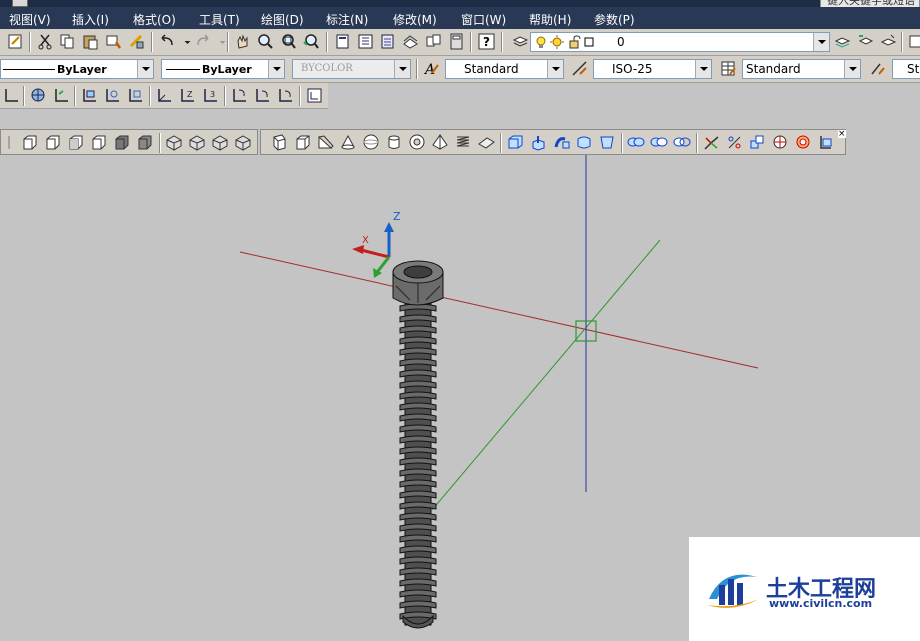  I want to click on y-axis-line, so click(546, 375).